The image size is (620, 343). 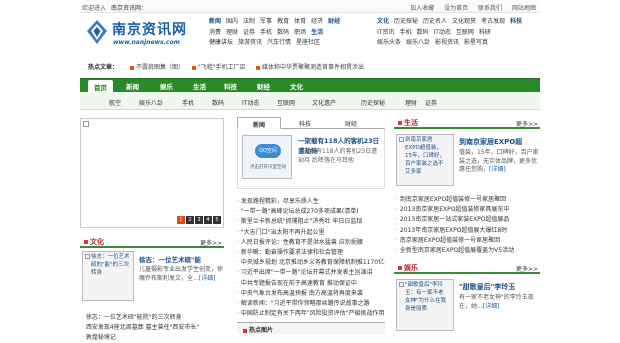 What do you see at coordinates (431, 102) in the screenshot?
I see `subnav-link: 证券` at bounding box center [431, 102].